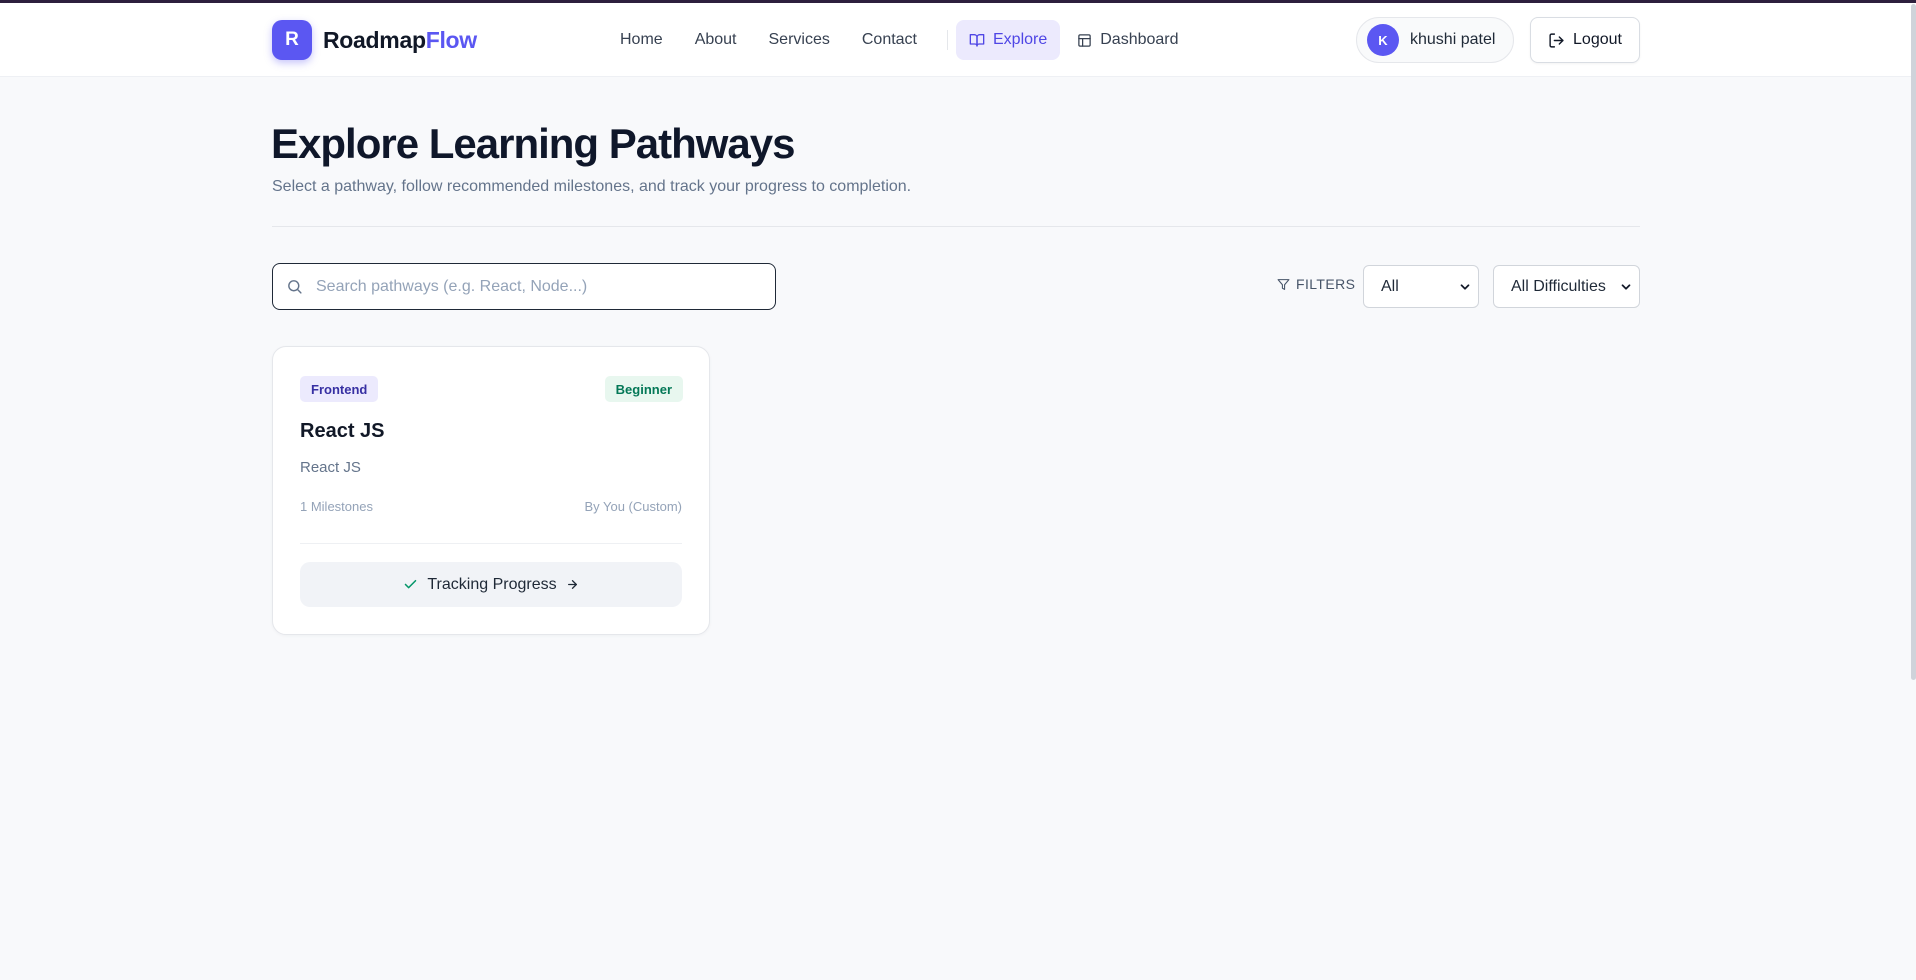 The image size is (1916, 980). What do you see at coordinates (1390, 286) in the screenshot?
I see `category-select-value: All` at bounding box center [1390, 286].